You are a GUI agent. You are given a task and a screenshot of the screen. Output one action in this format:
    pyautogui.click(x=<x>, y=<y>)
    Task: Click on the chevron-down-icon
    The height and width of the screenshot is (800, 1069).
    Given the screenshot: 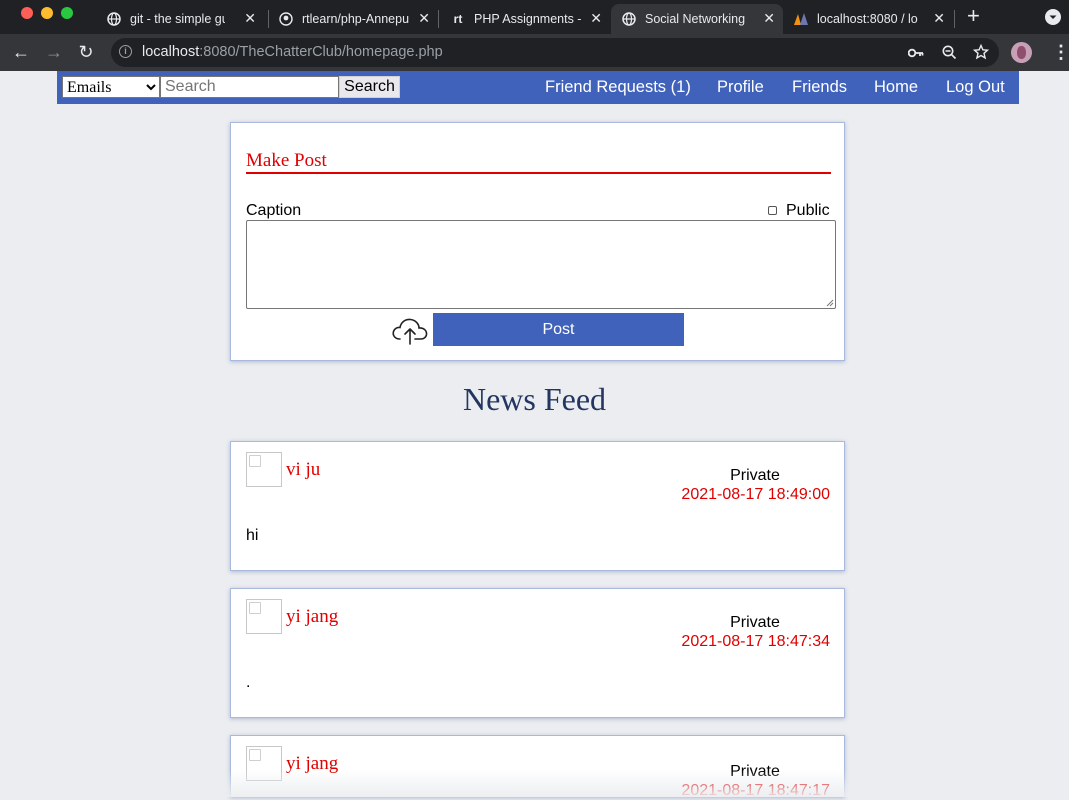 What is the action you would take?
    pyautogui.click(x=1053, y=17)
    